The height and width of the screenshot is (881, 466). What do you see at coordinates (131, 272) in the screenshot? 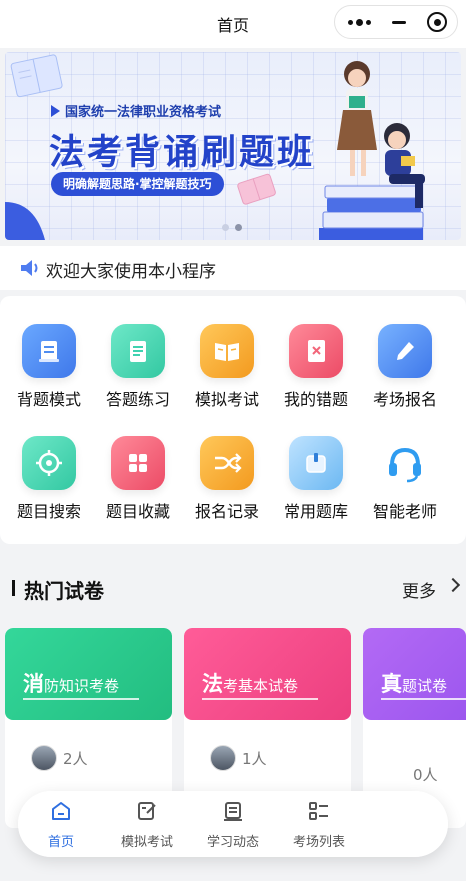
I see `notice-text: 欢迎大家使用本小程序` at bounding box center [131, 272].